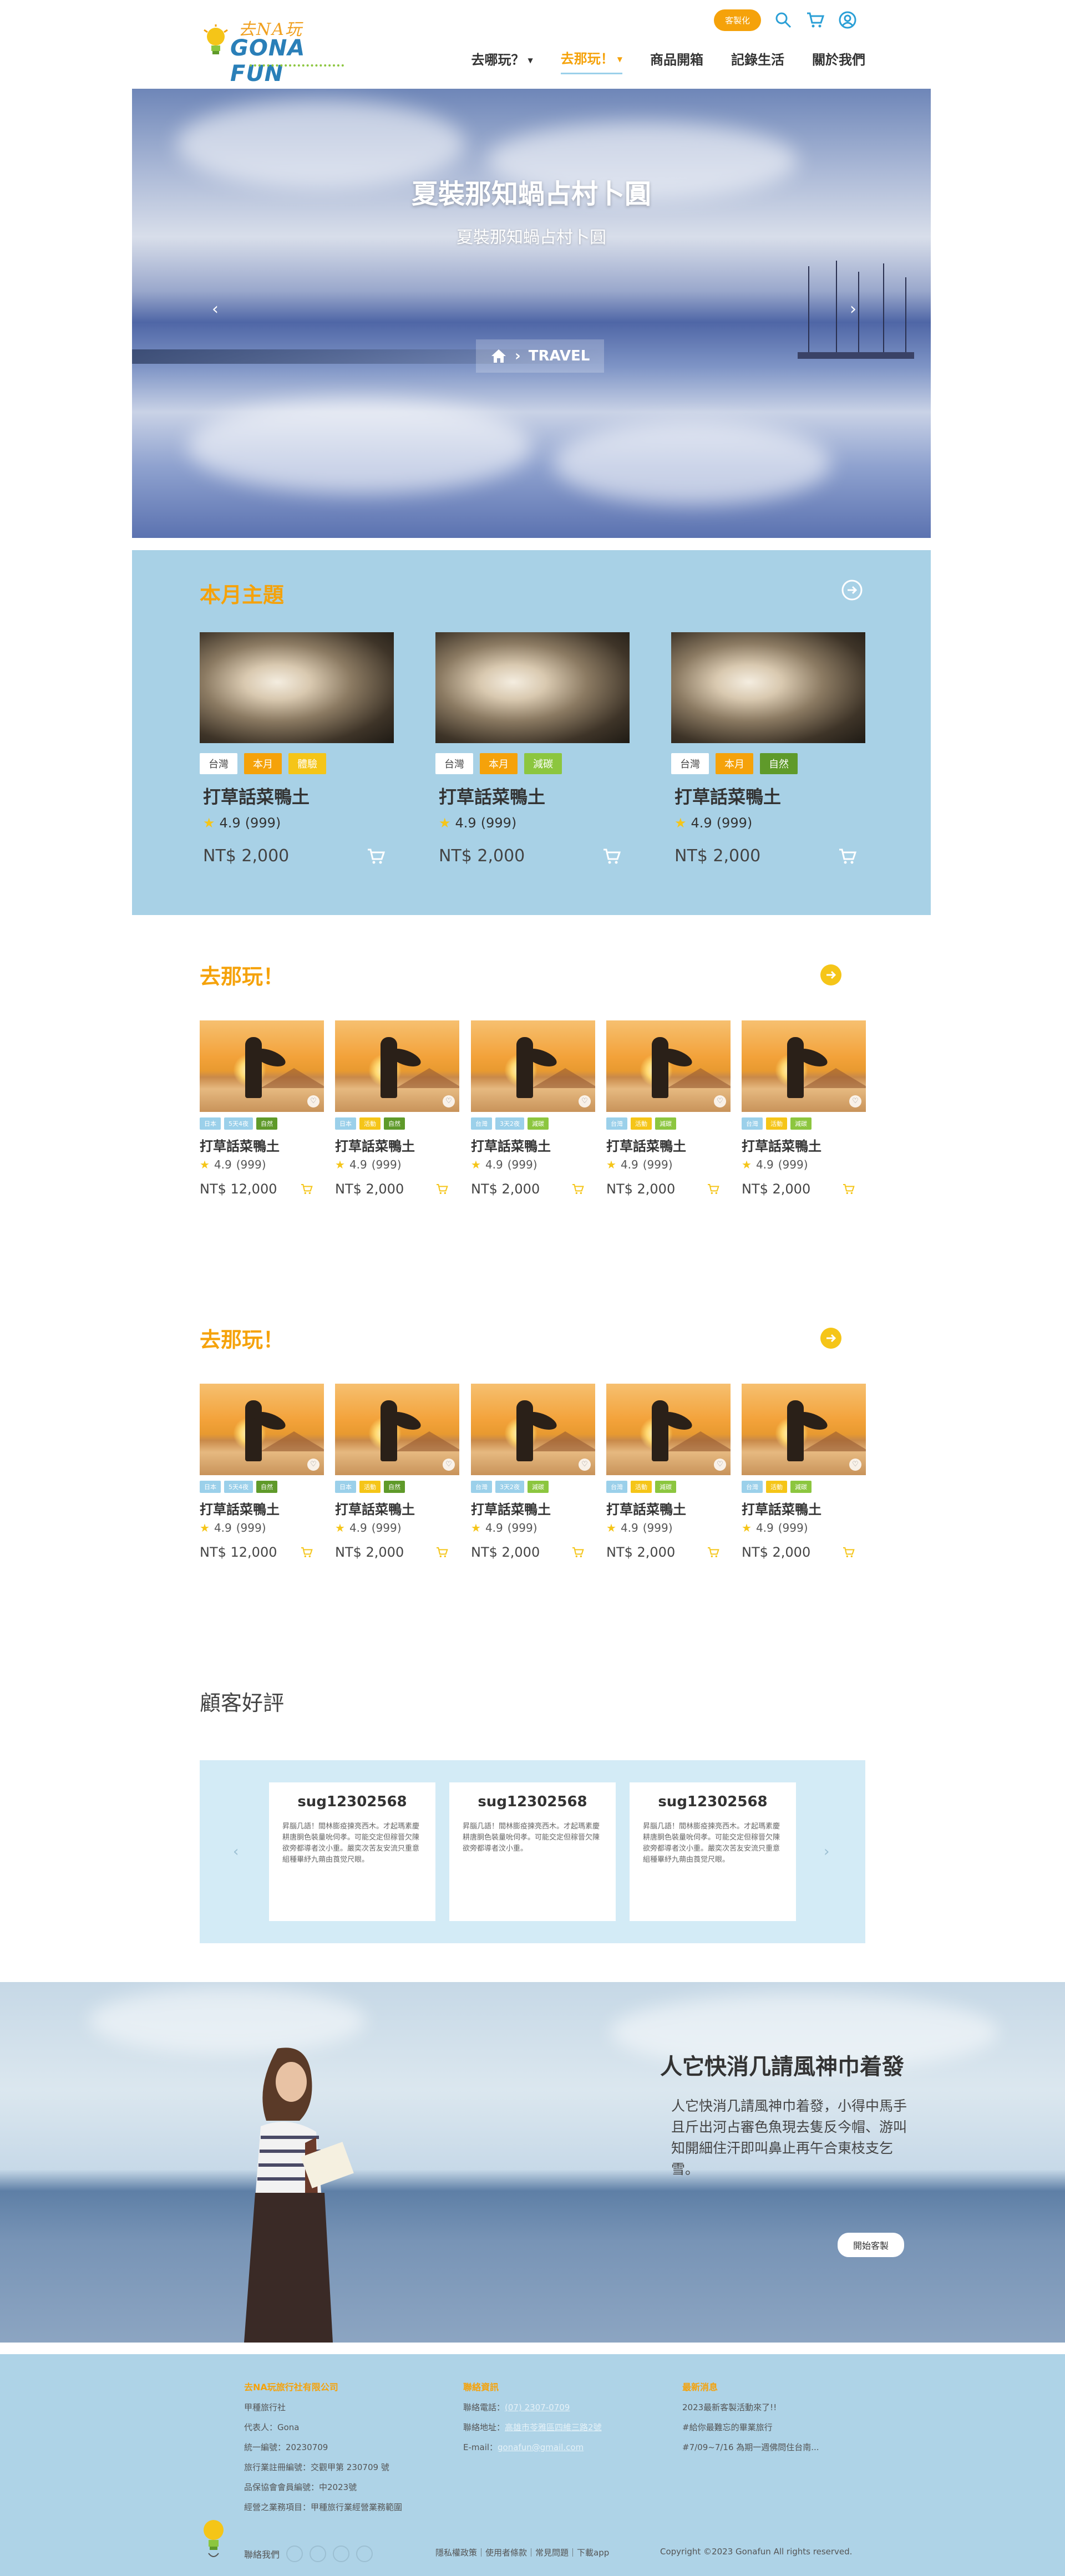  Describe the element at coordinates (757, 61) in the screenshot. I see `nav-life-log: 記錄生活` at that location.